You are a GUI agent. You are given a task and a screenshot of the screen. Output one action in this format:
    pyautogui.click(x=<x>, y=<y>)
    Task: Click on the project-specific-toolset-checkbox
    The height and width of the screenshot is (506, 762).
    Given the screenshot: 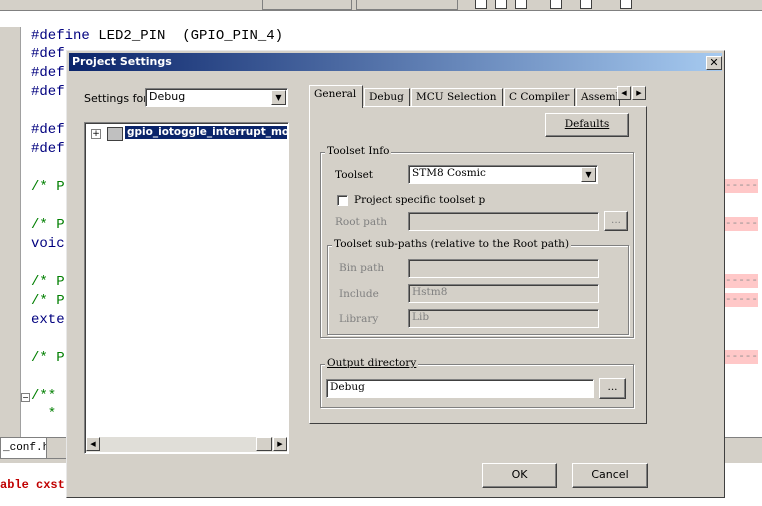 What is the action you would take?
    pyautogui.click(x=342, y=200)
    